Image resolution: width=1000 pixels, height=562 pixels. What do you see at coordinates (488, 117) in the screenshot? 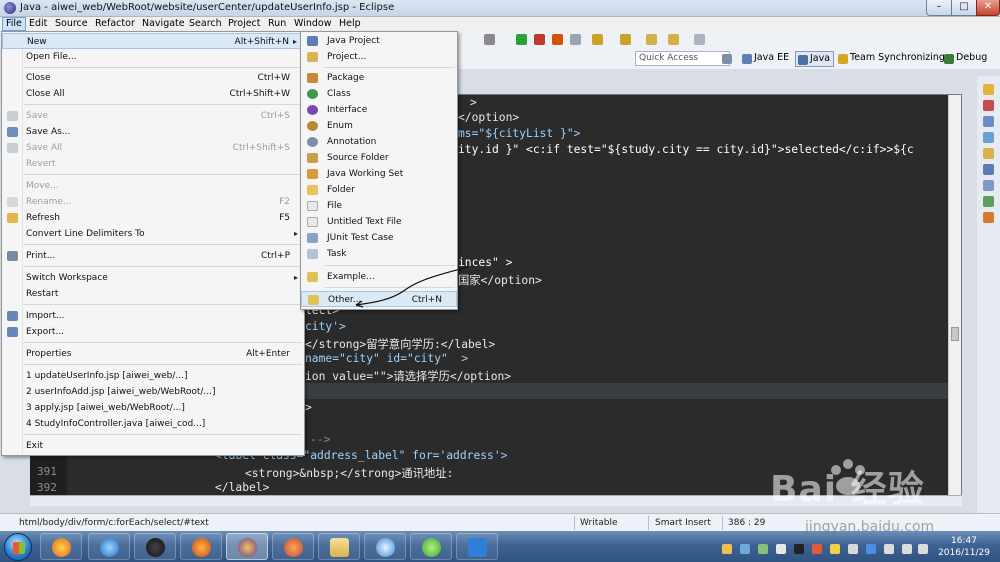
I see `code-line: </option>` at bounding box center [488, 117].